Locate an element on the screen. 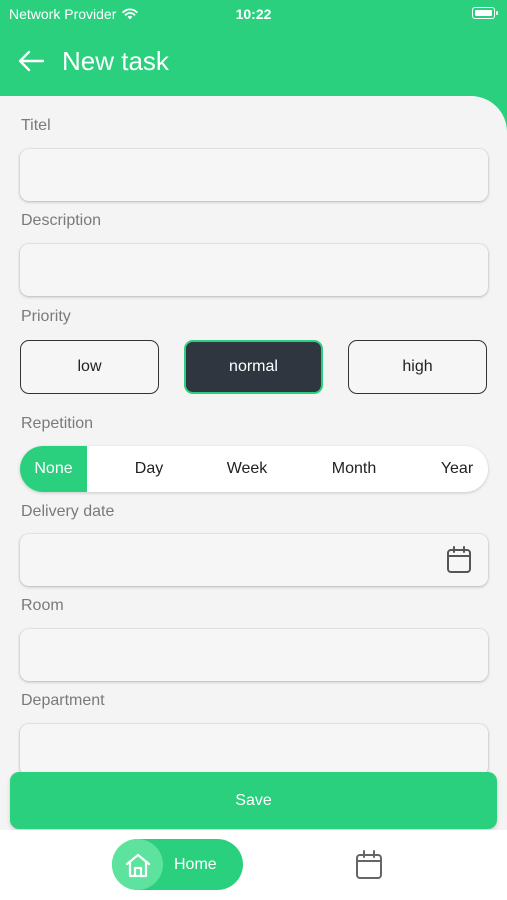 This screenshot has height=900, width=507. save-button: Save is located at coordinates (253, 800).